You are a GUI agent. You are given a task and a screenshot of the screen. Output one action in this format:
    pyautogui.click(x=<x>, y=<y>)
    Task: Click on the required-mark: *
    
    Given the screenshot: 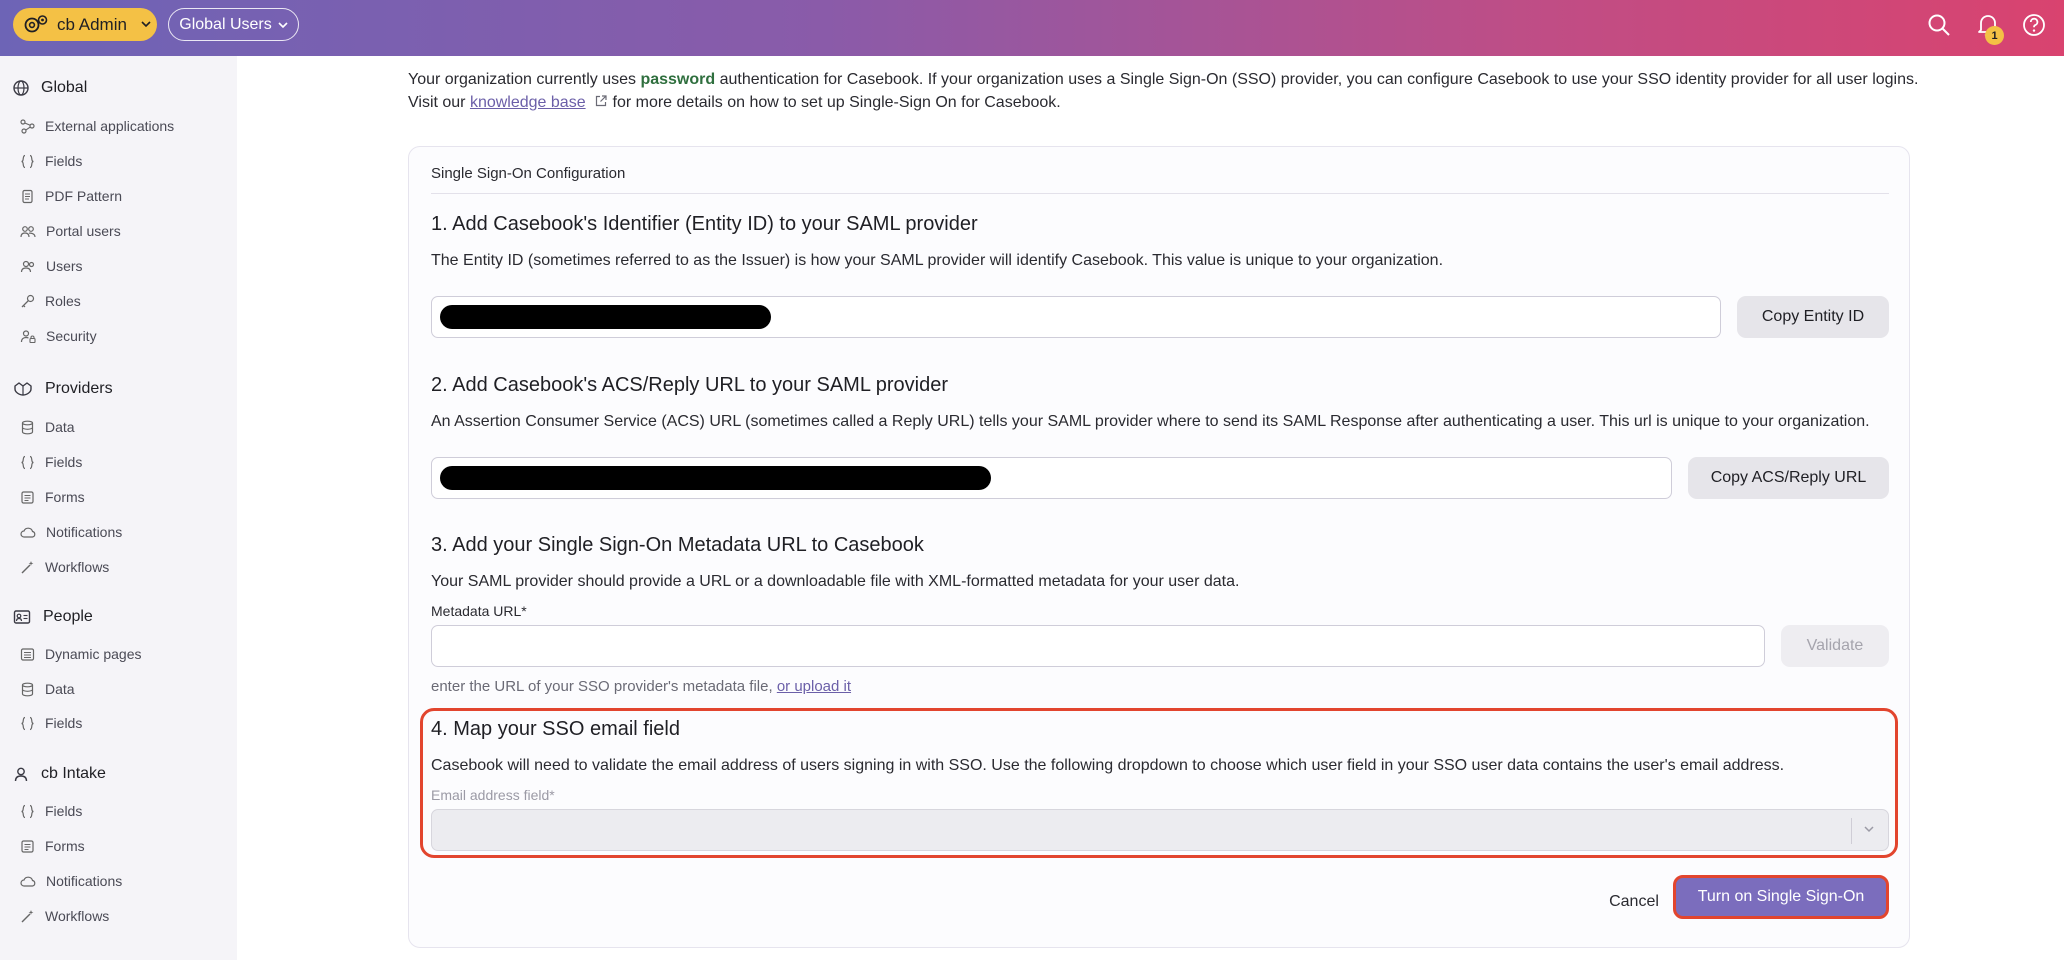 What is the action you would take?
    pyautogui.click(x=552, y=795)
    